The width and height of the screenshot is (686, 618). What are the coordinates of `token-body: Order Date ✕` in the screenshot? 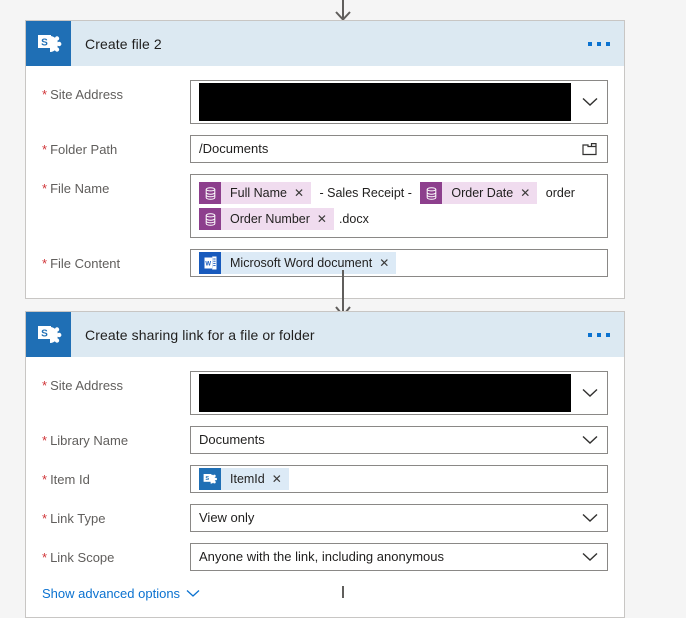 It's located at (490, 193).